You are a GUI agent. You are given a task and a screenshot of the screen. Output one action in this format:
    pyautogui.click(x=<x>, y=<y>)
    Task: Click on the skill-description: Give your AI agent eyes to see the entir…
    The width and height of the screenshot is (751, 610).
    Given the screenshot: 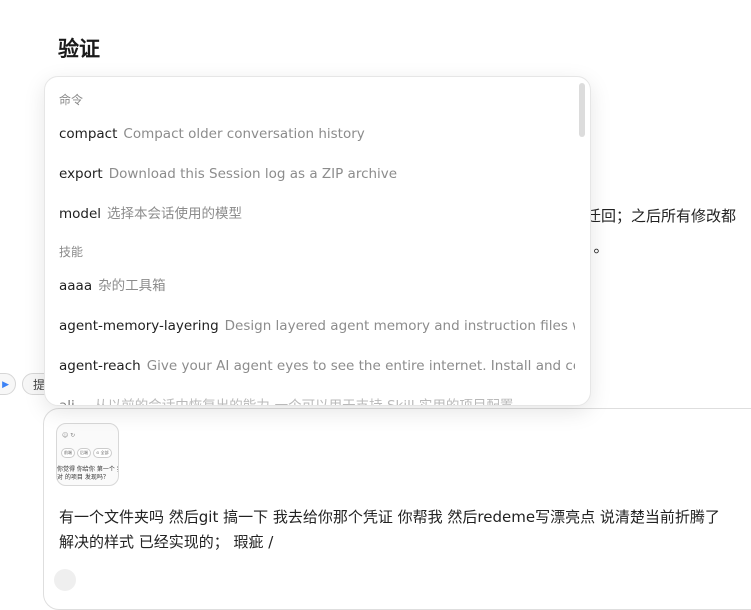 What is the action you would take?
    pyautogui.click(x=360, y=366)
    